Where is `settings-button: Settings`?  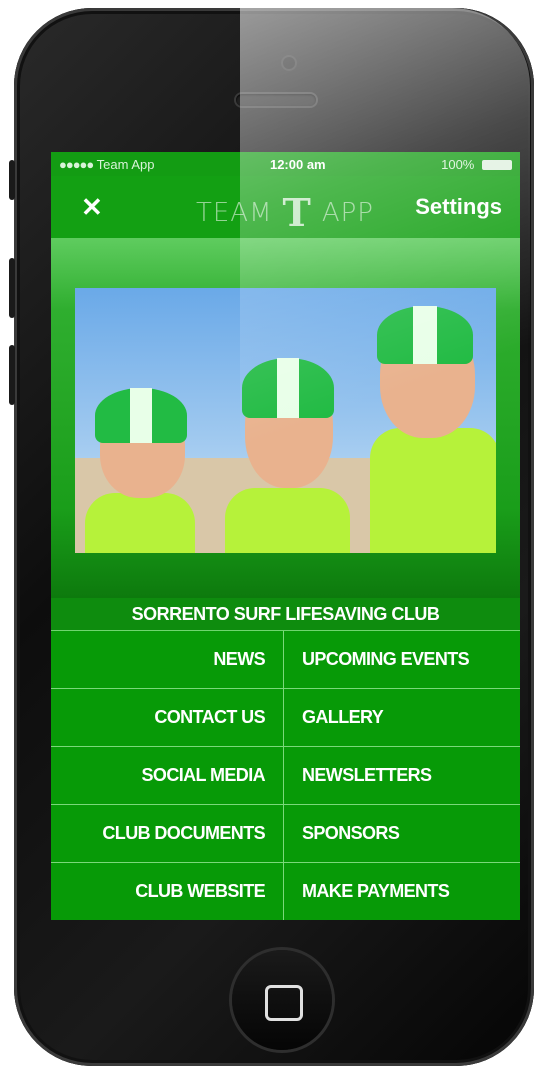 settings-button: Settings is located at coordinates (458, 207).